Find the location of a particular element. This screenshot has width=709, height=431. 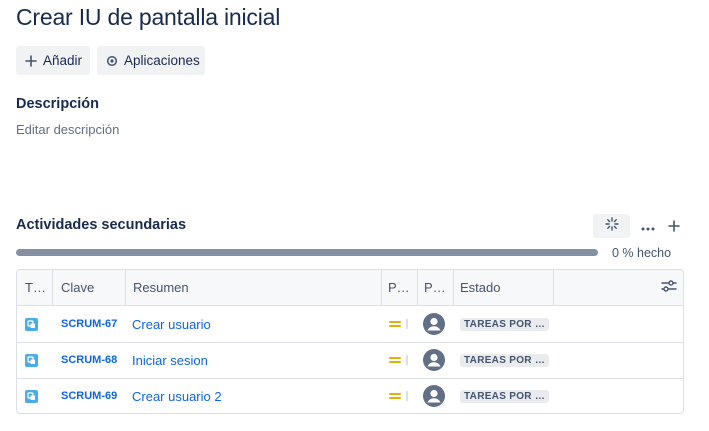

issue-key-link: SCRUM-68 is located at coordinates (89, 360).